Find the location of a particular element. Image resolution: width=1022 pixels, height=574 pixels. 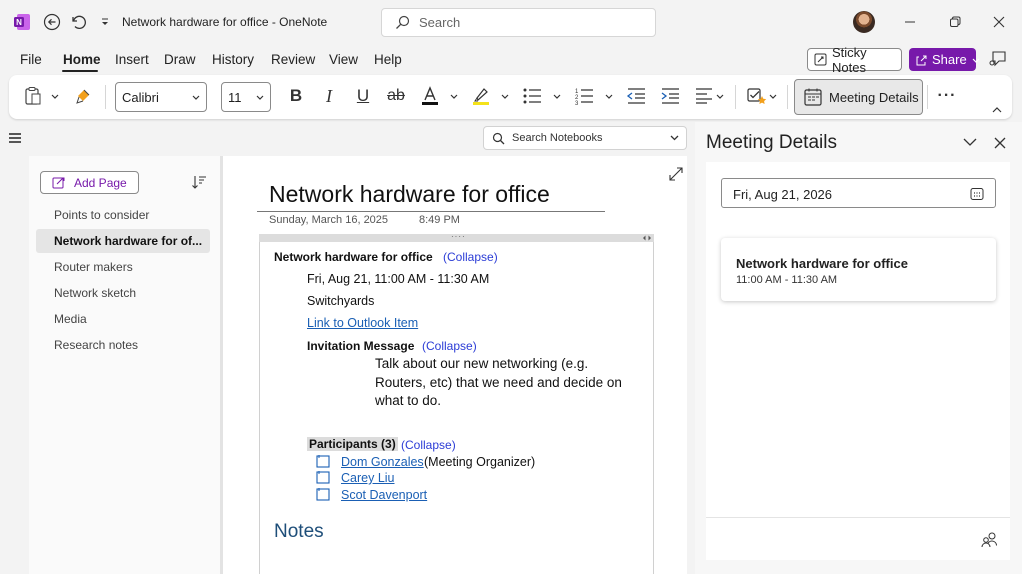

close-pane-icon is located at coordinates (1000, 143).